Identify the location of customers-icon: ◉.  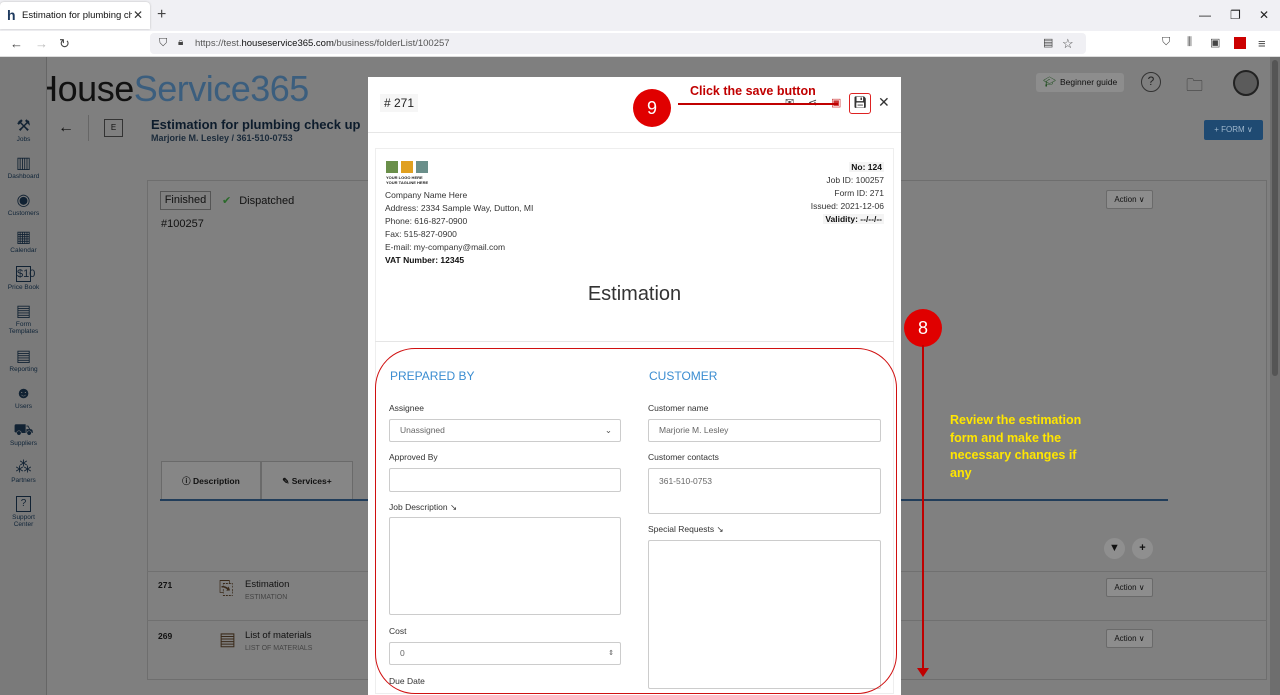
(23, 200).